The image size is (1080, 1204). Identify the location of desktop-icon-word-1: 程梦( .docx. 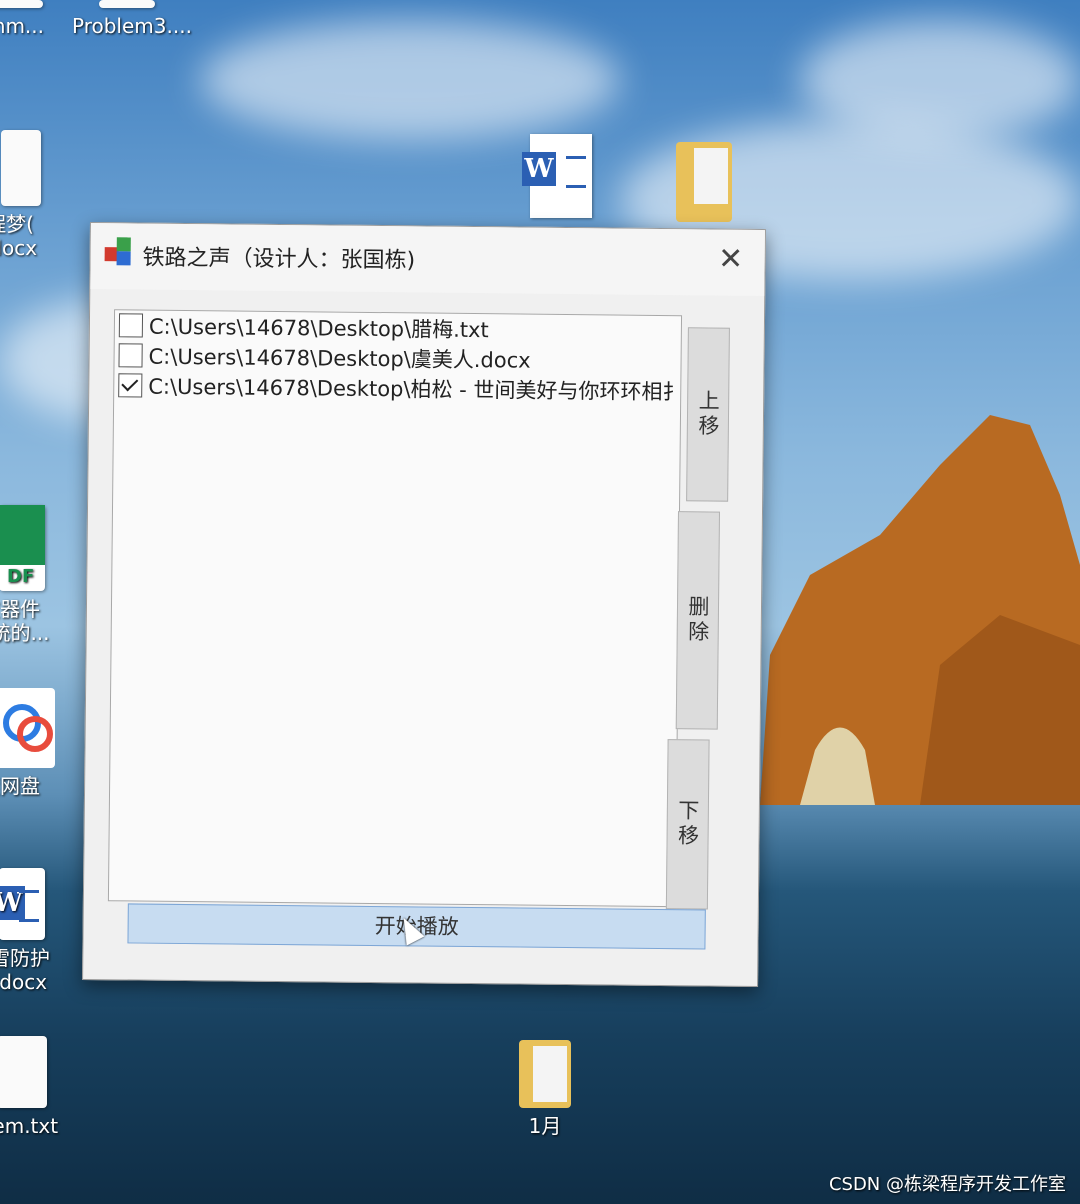
(32, 195).